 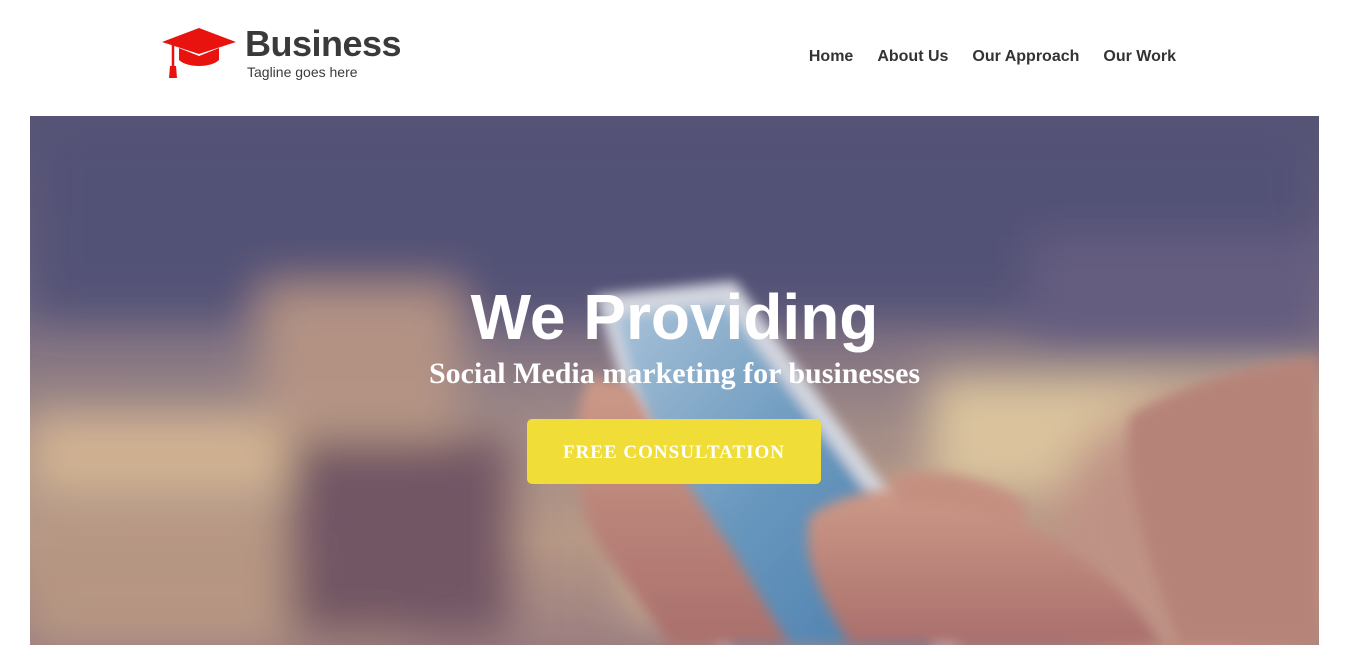 I want to click on main-nav: Home About Us Our Approach Our Work, so click(x=992, y=57).